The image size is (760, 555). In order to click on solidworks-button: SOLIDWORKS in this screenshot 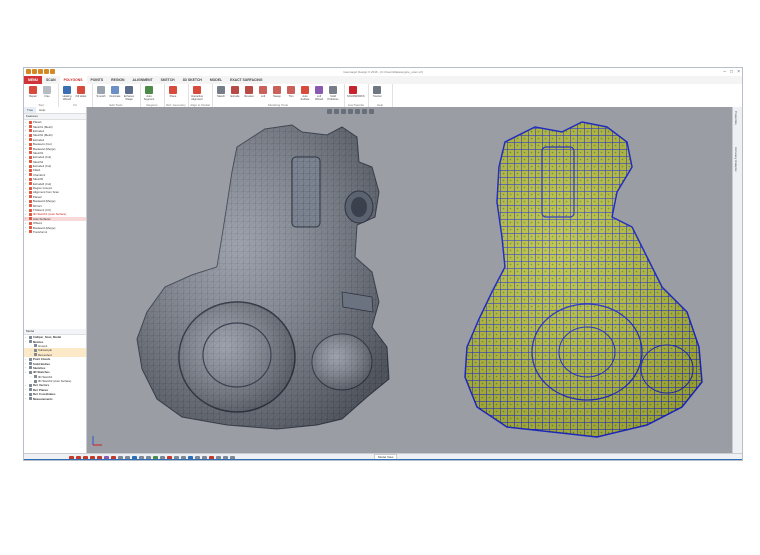, I will do `click(356, 94)`.